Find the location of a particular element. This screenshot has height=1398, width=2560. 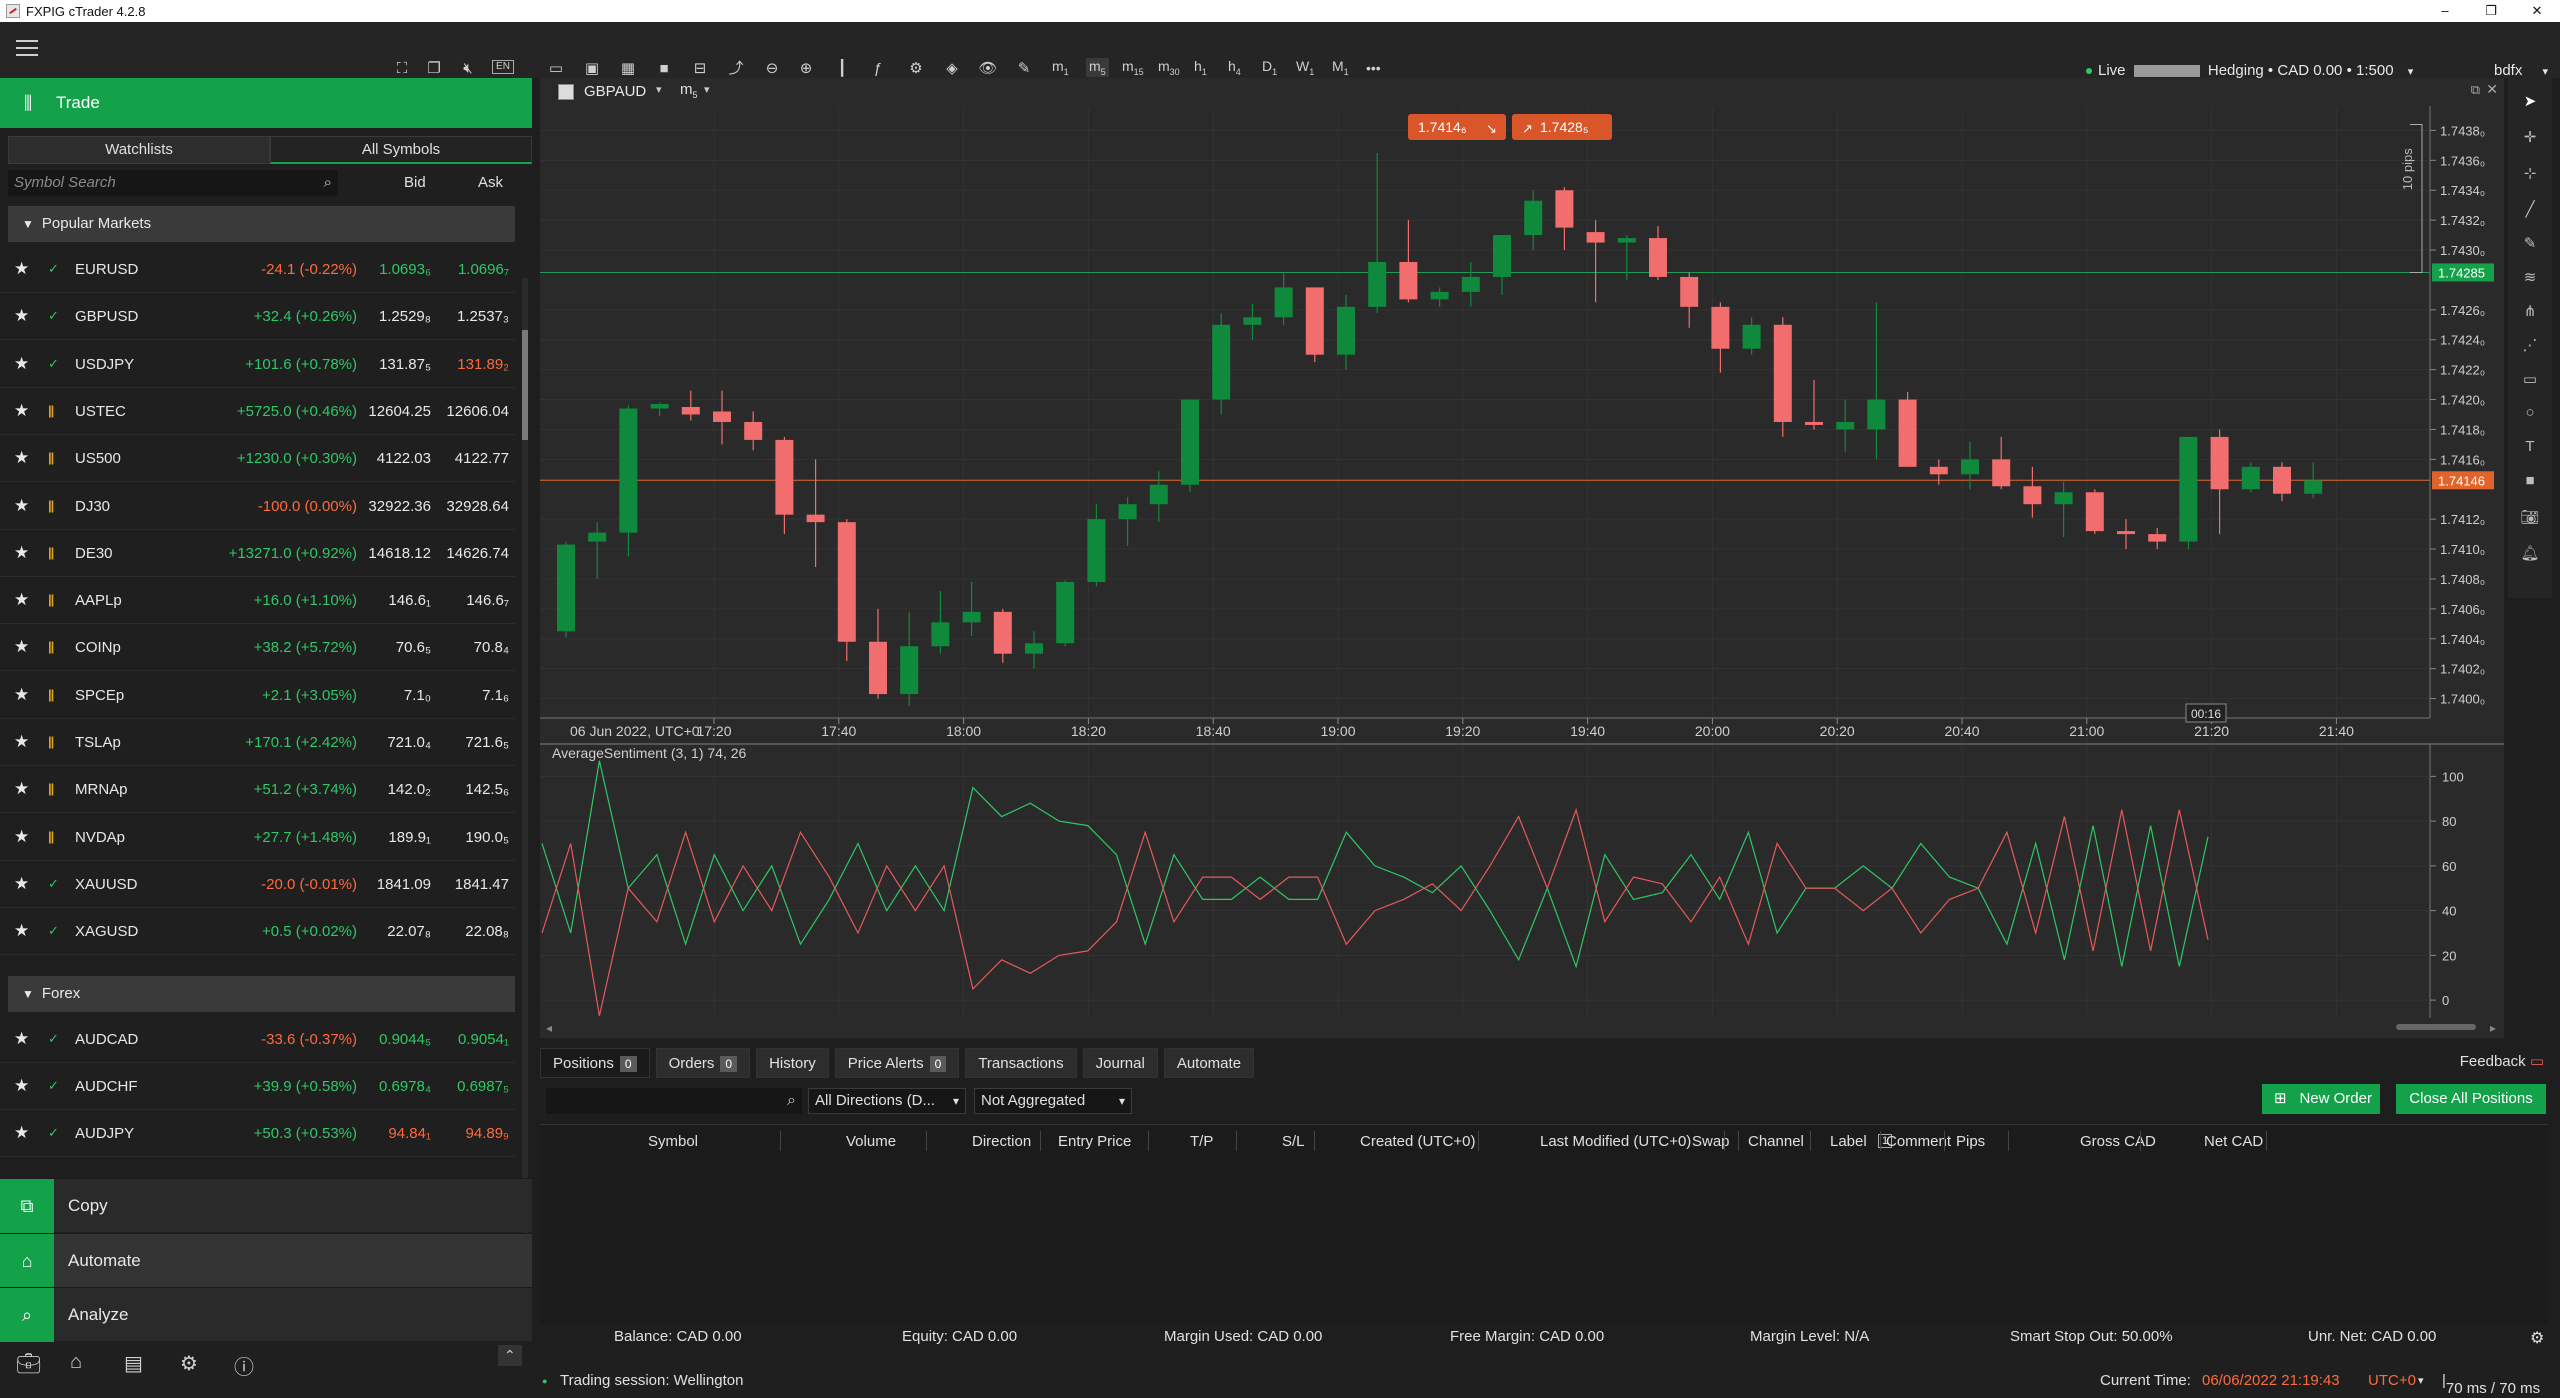

symbol-row: ★ ✓ AUDCAD -33.6 (-0.37%) 0.9044₅ 0.9054₁ is located at coordinates (257, 1039).